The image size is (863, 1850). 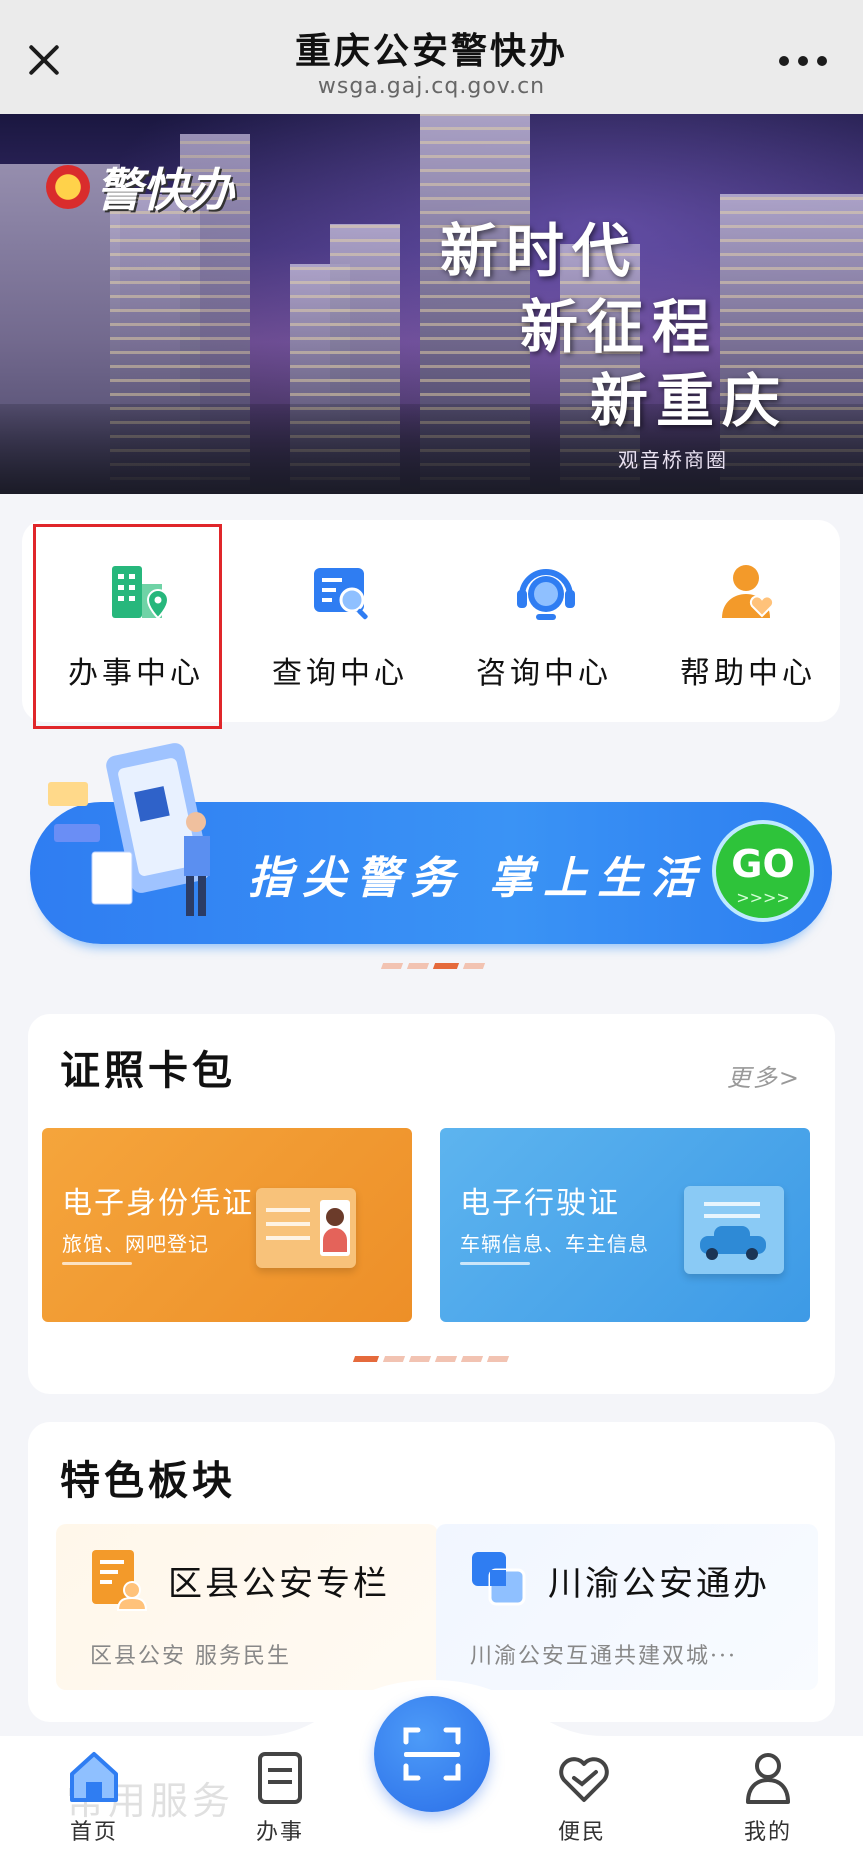 I want to click on feature-name: 区县公安专栏, so click(x=279, y=1584).